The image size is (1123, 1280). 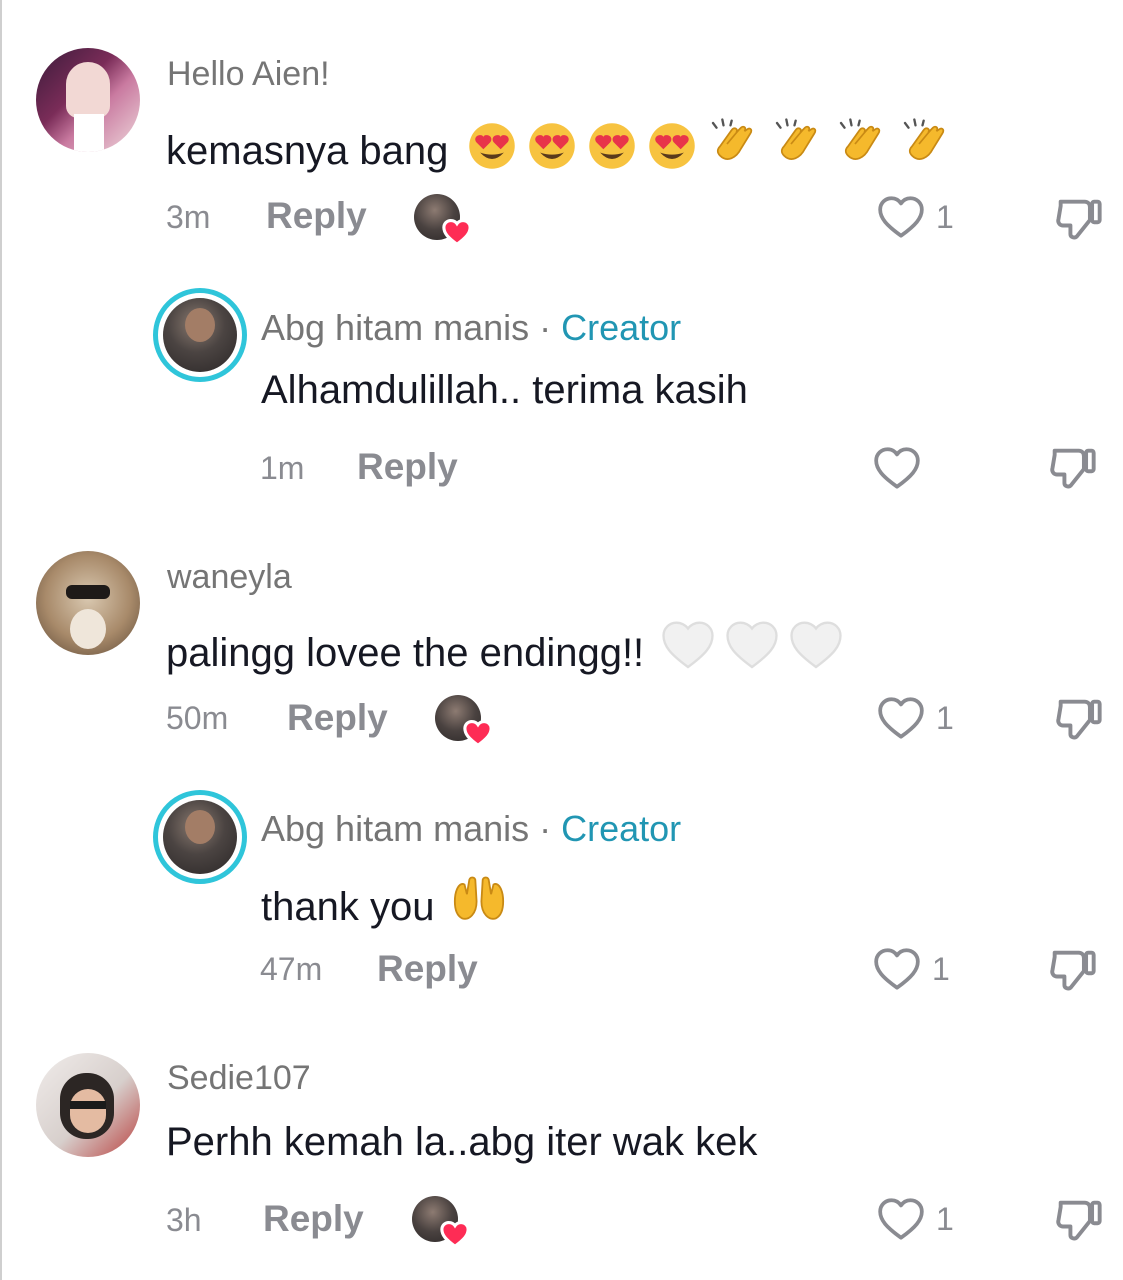 I want to click on reply-text: Alhamdulillah.. terima kasih, so click(x=504, y=390).